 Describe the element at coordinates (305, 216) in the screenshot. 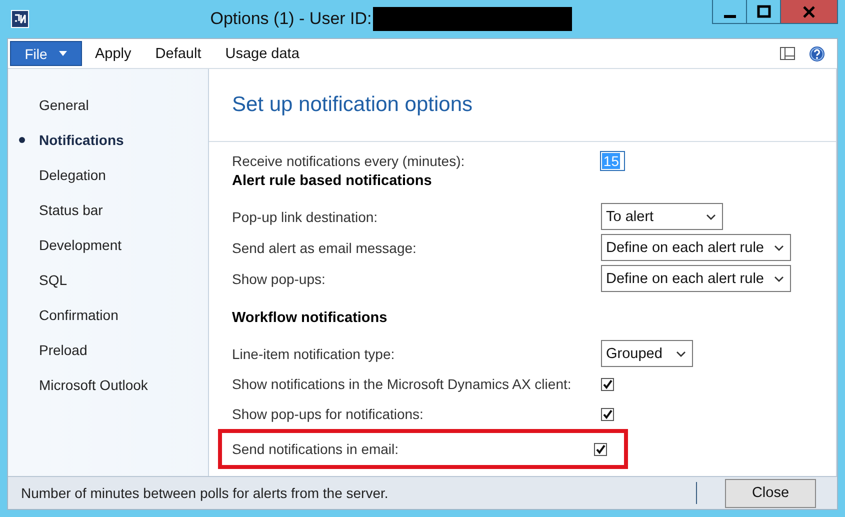

I see `field-label: Pop-up link destination:` at that location.